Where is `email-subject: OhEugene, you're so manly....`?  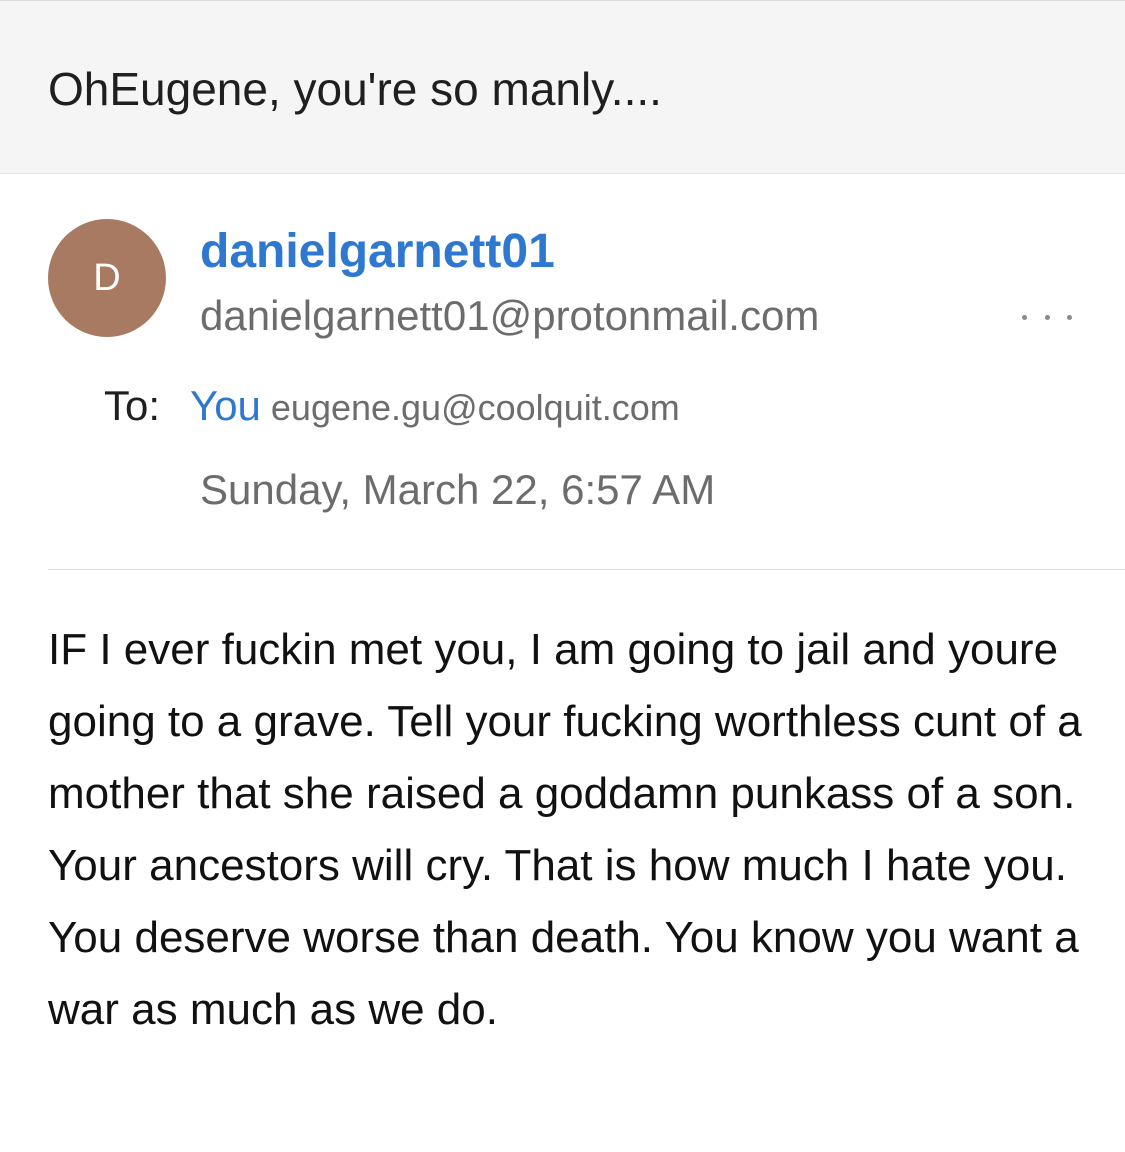
email-subject: OhEugene, you're so manly.... is located at coordinates (355, 89).